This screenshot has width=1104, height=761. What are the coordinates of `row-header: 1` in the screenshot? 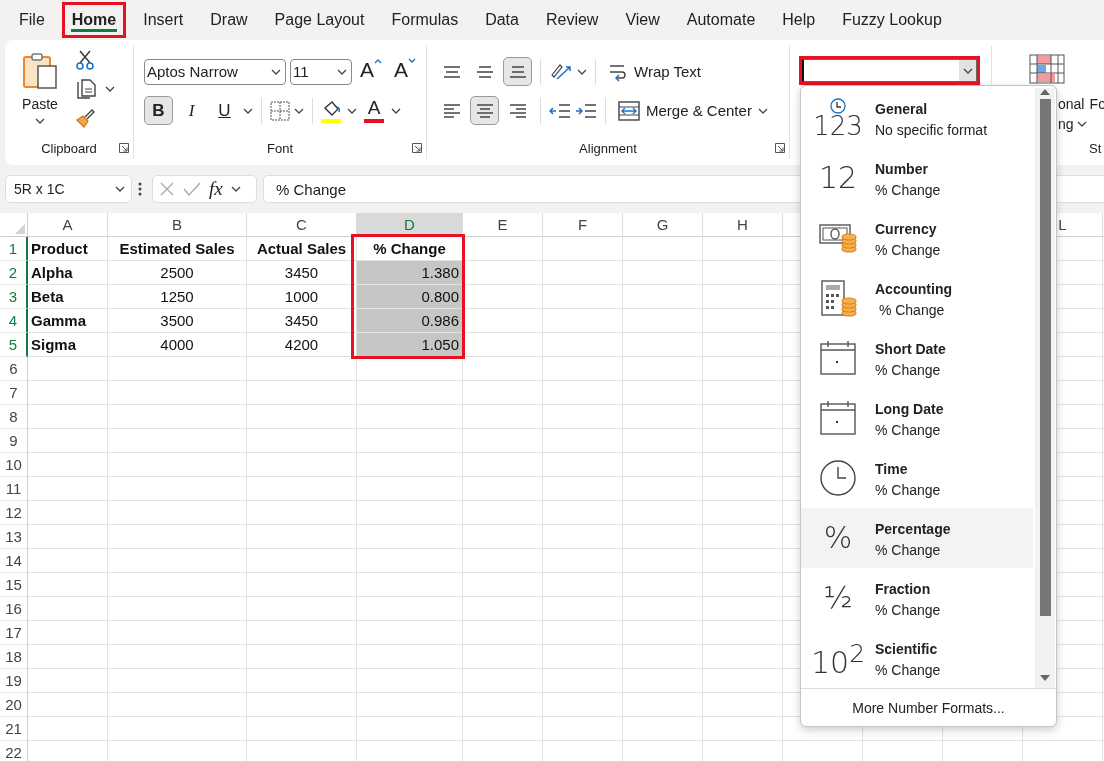 It's located at (14, 249).